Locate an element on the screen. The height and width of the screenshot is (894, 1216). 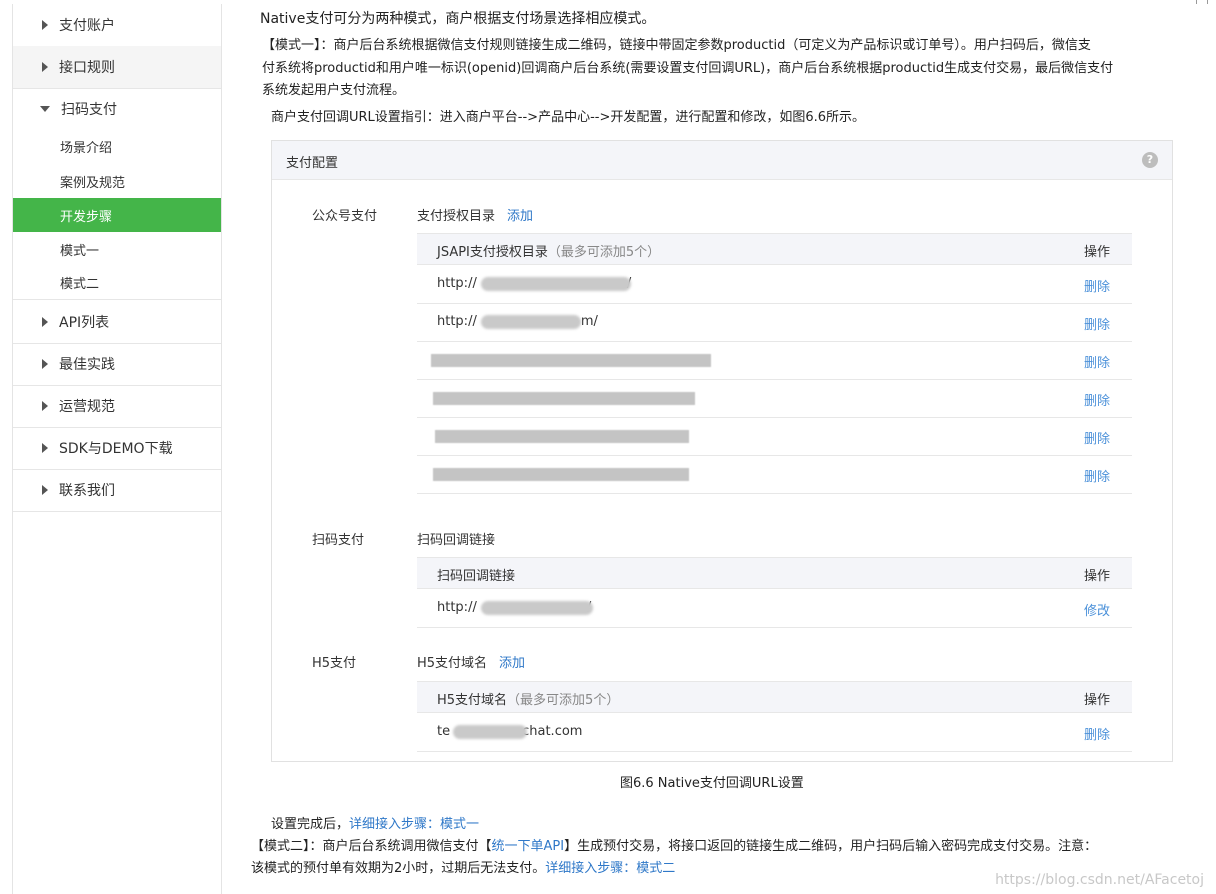
after-setup-prefix: 设置完成后， is located at coordinates (310, 824).